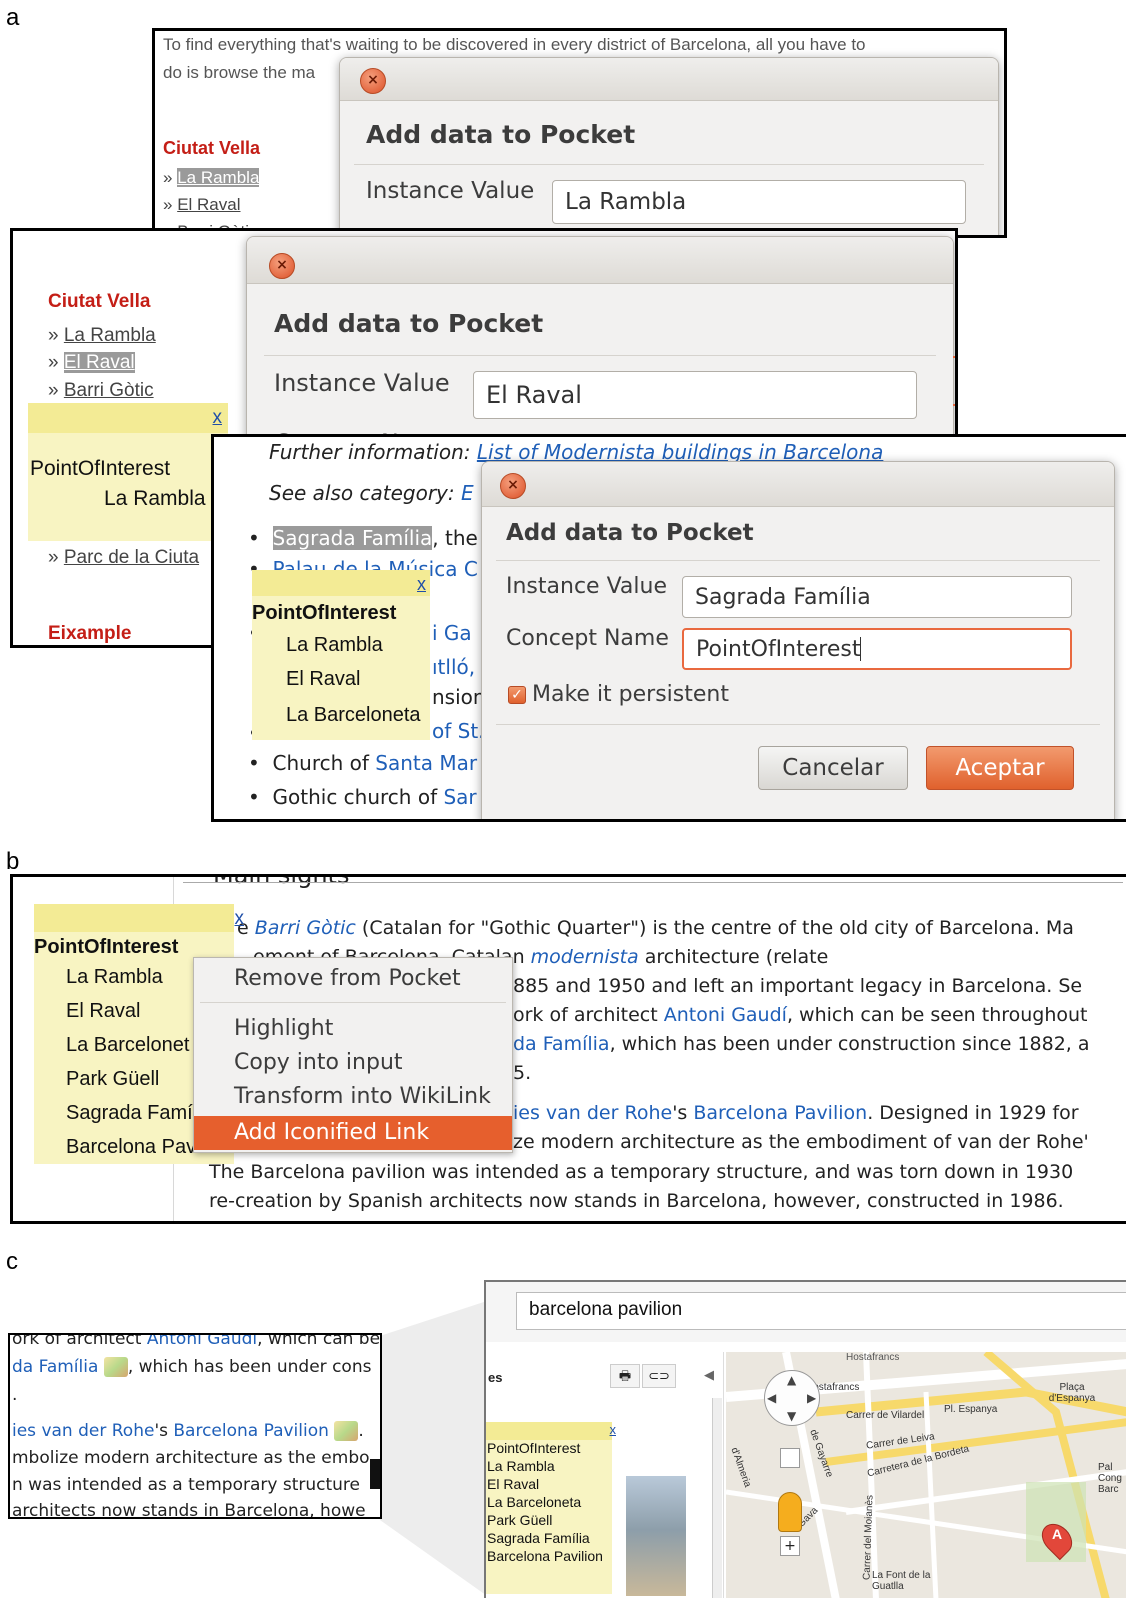  I want to click on menu-item-highlight: Highlight, so click(353, 1029).